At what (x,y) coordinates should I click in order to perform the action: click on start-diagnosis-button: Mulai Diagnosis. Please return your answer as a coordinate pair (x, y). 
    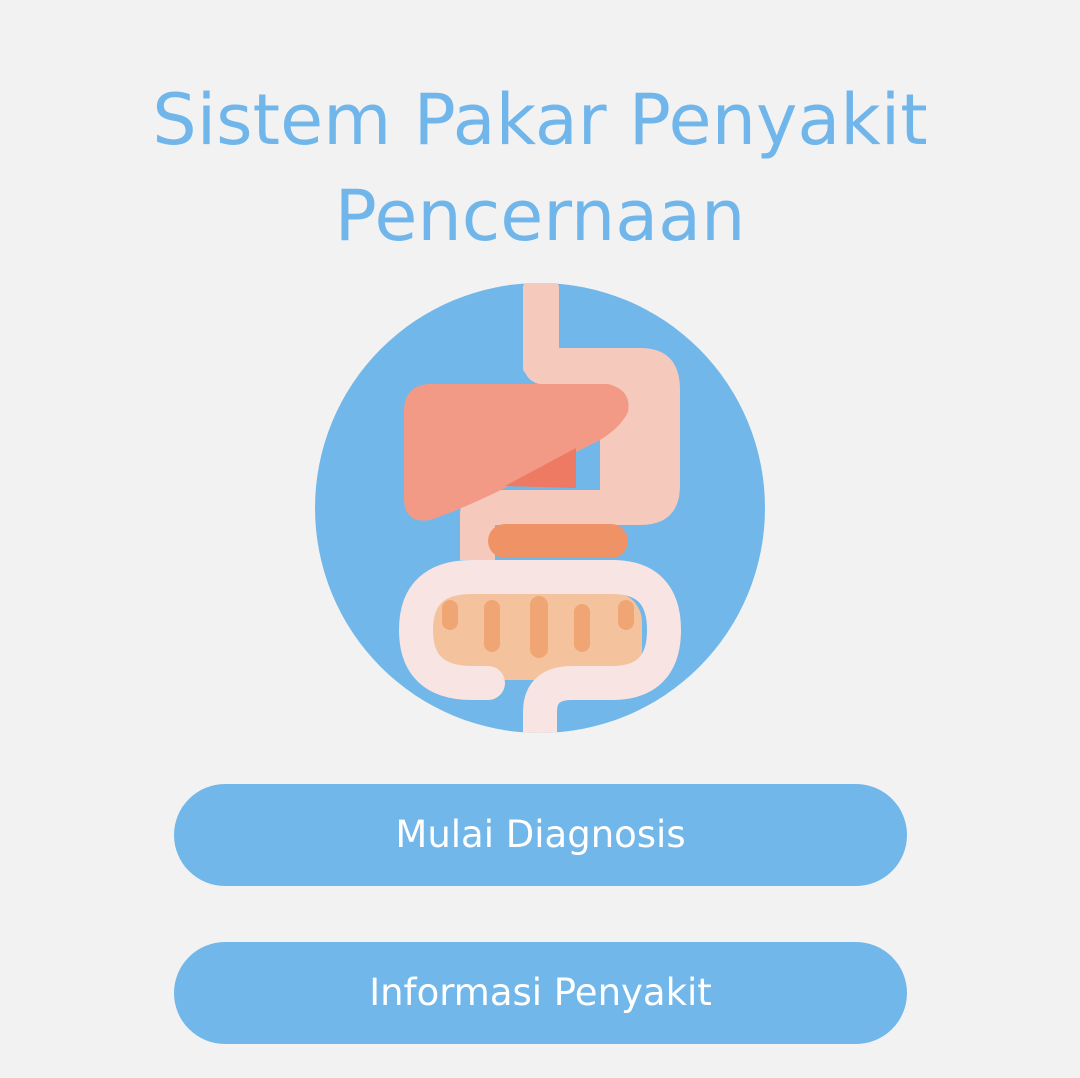
    Looking at the image, I should click on (540, 835).